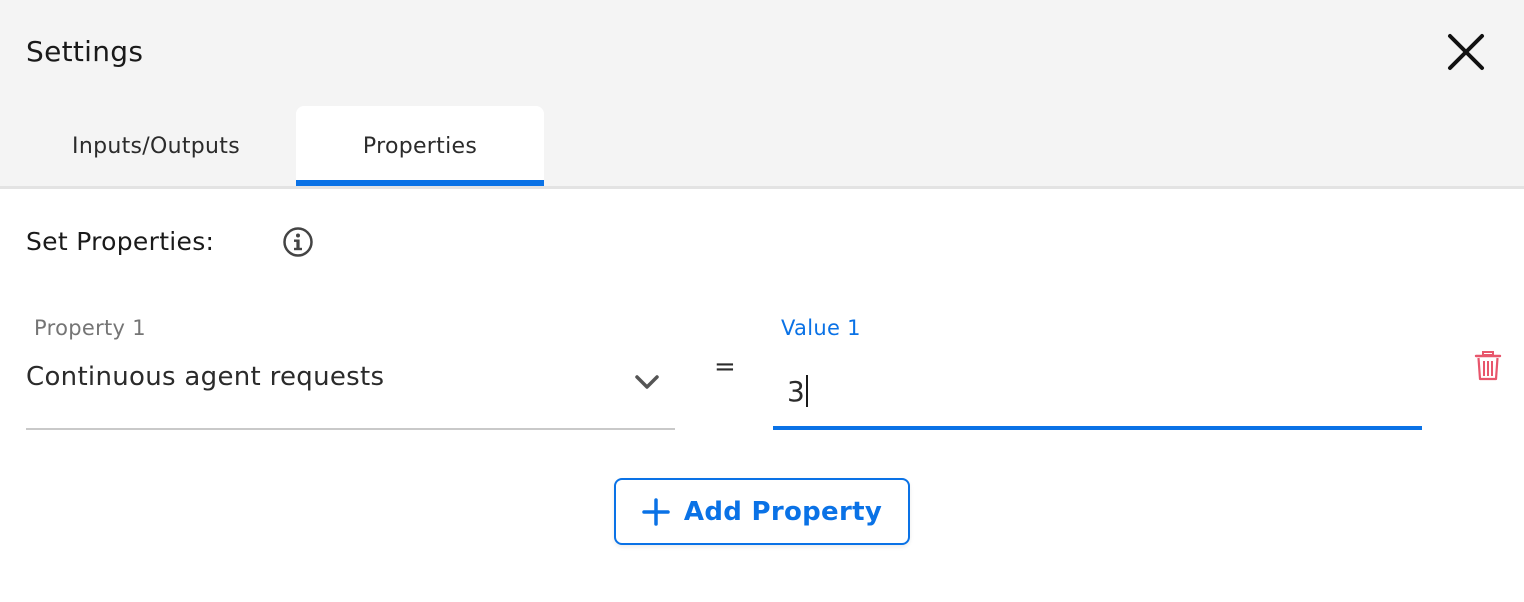  I want to click on close-icon, so click(1466, 52).